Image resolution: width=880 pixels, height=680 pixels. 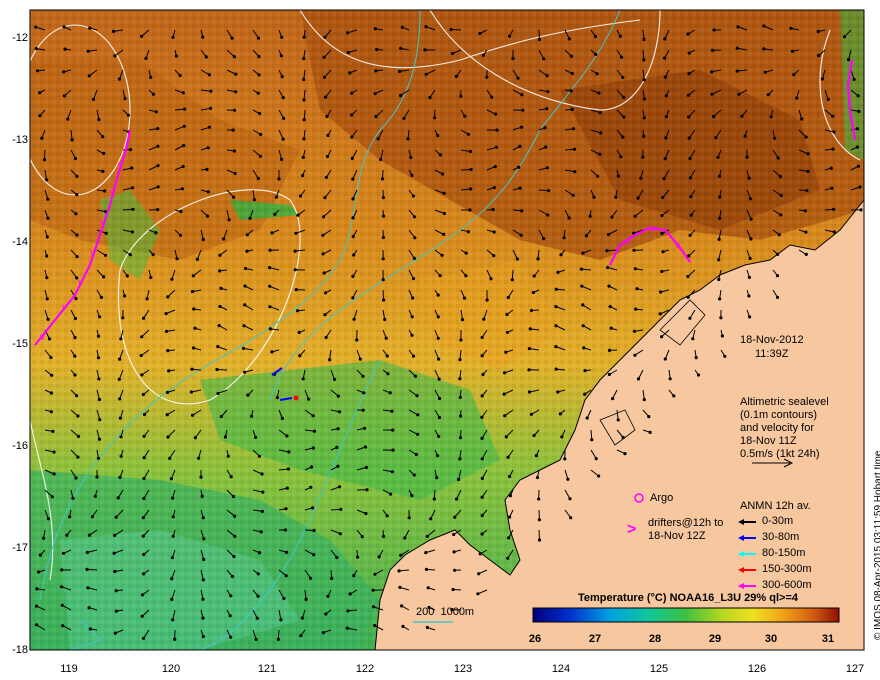 What do you see at coordinates (768, 441) in the screenshot?
I see `altimetry-note-line: 18-Nov 11Z` at bounding box center [768, 441].